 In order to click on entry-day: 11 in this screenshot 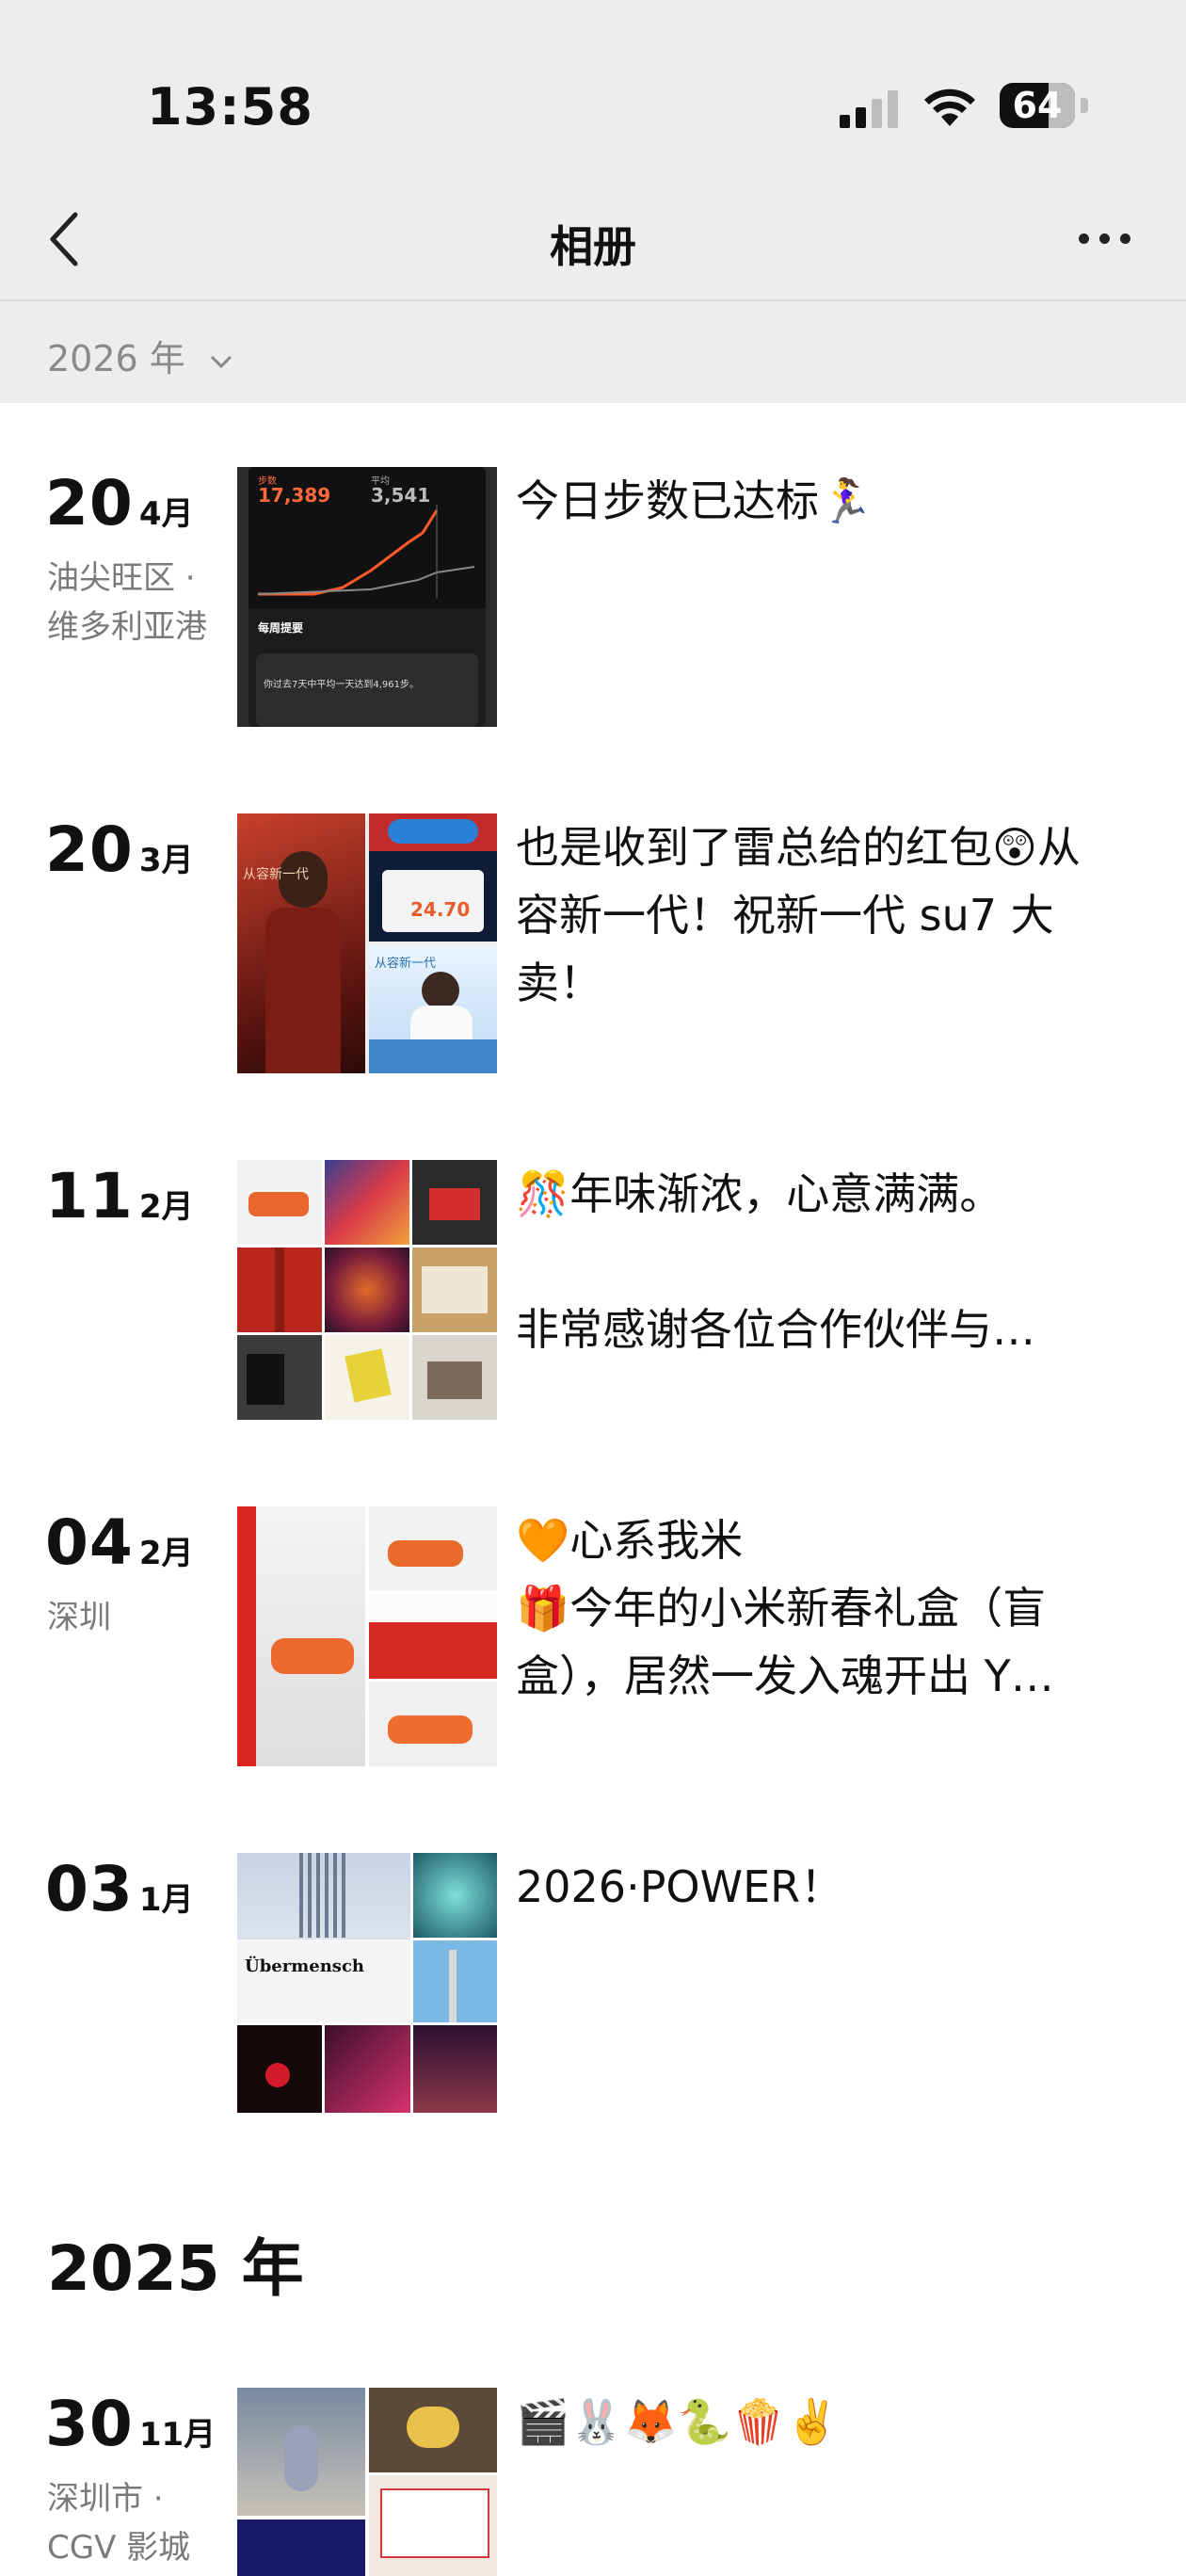, I will do `click(89, 1196)`.